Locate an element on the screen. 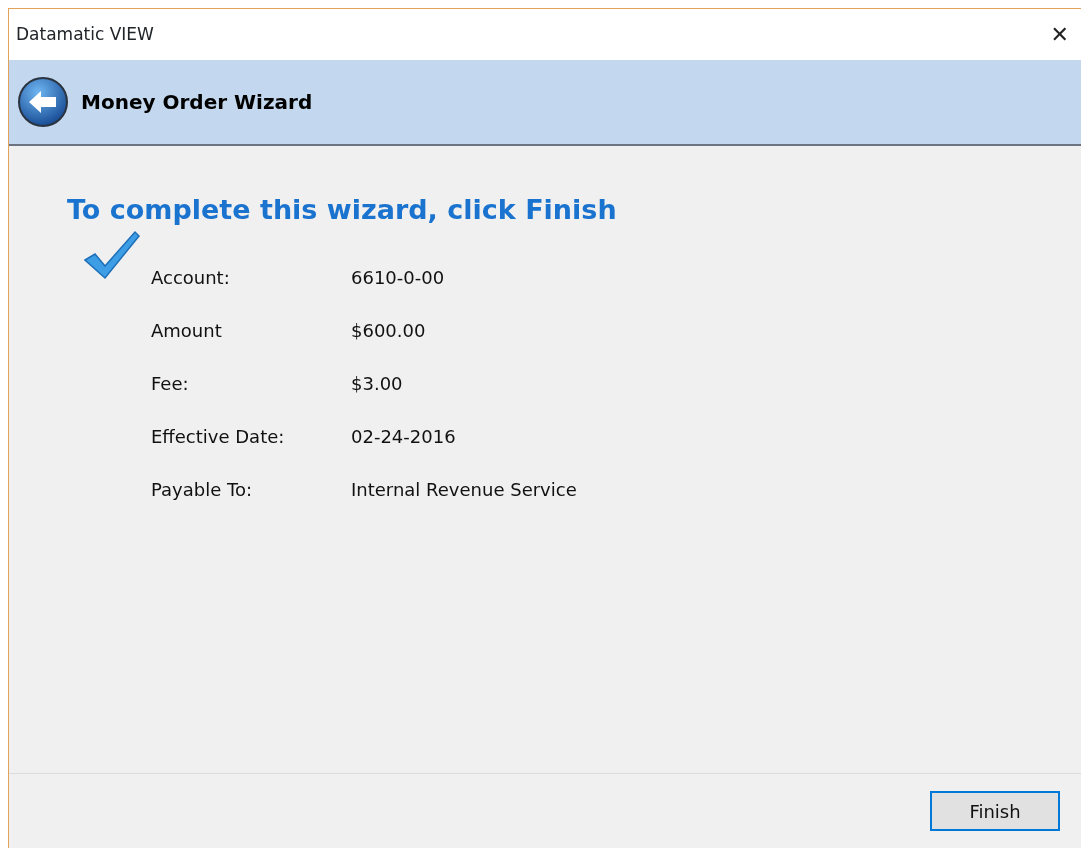  field-value: $600.00 is located at coordinates (389, 331).